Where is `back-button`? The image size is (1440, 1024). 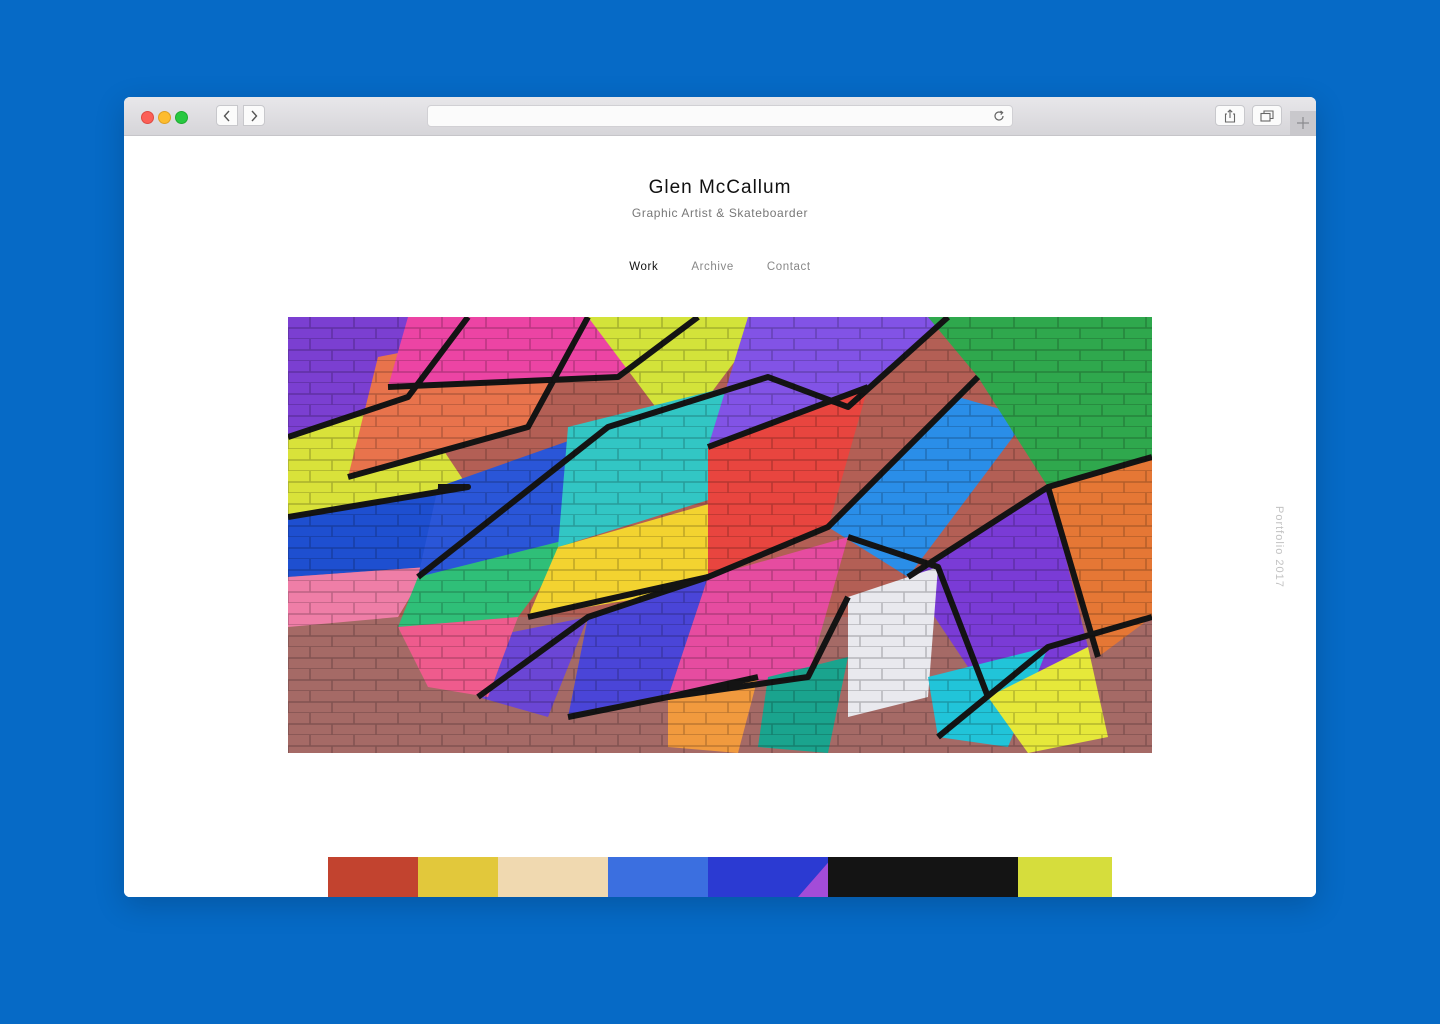 back-button is located at coordinates (227, 115).